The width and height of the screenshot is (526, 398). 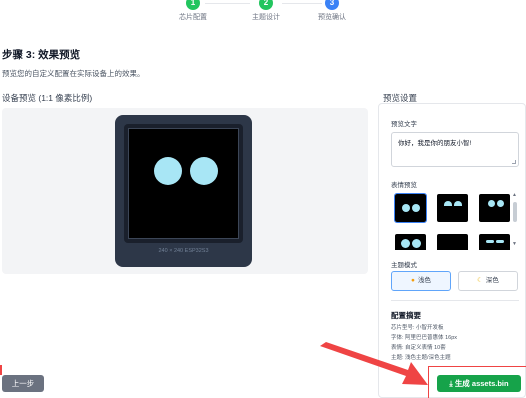 I want to click on stepper: 1 芯片配置 2 主题设计 3 预览确认, so click(x=263, y=15).